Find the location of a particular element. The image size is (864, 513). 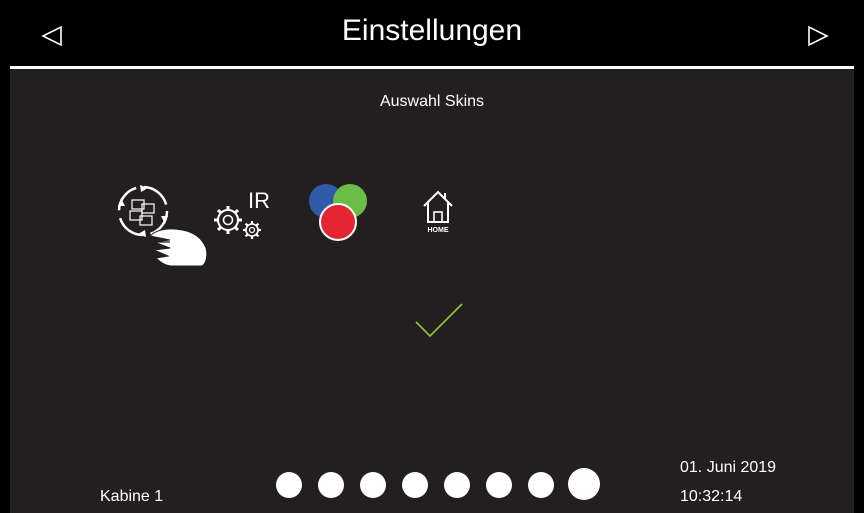

ir-label: IR is located at coordinates (259, 200).